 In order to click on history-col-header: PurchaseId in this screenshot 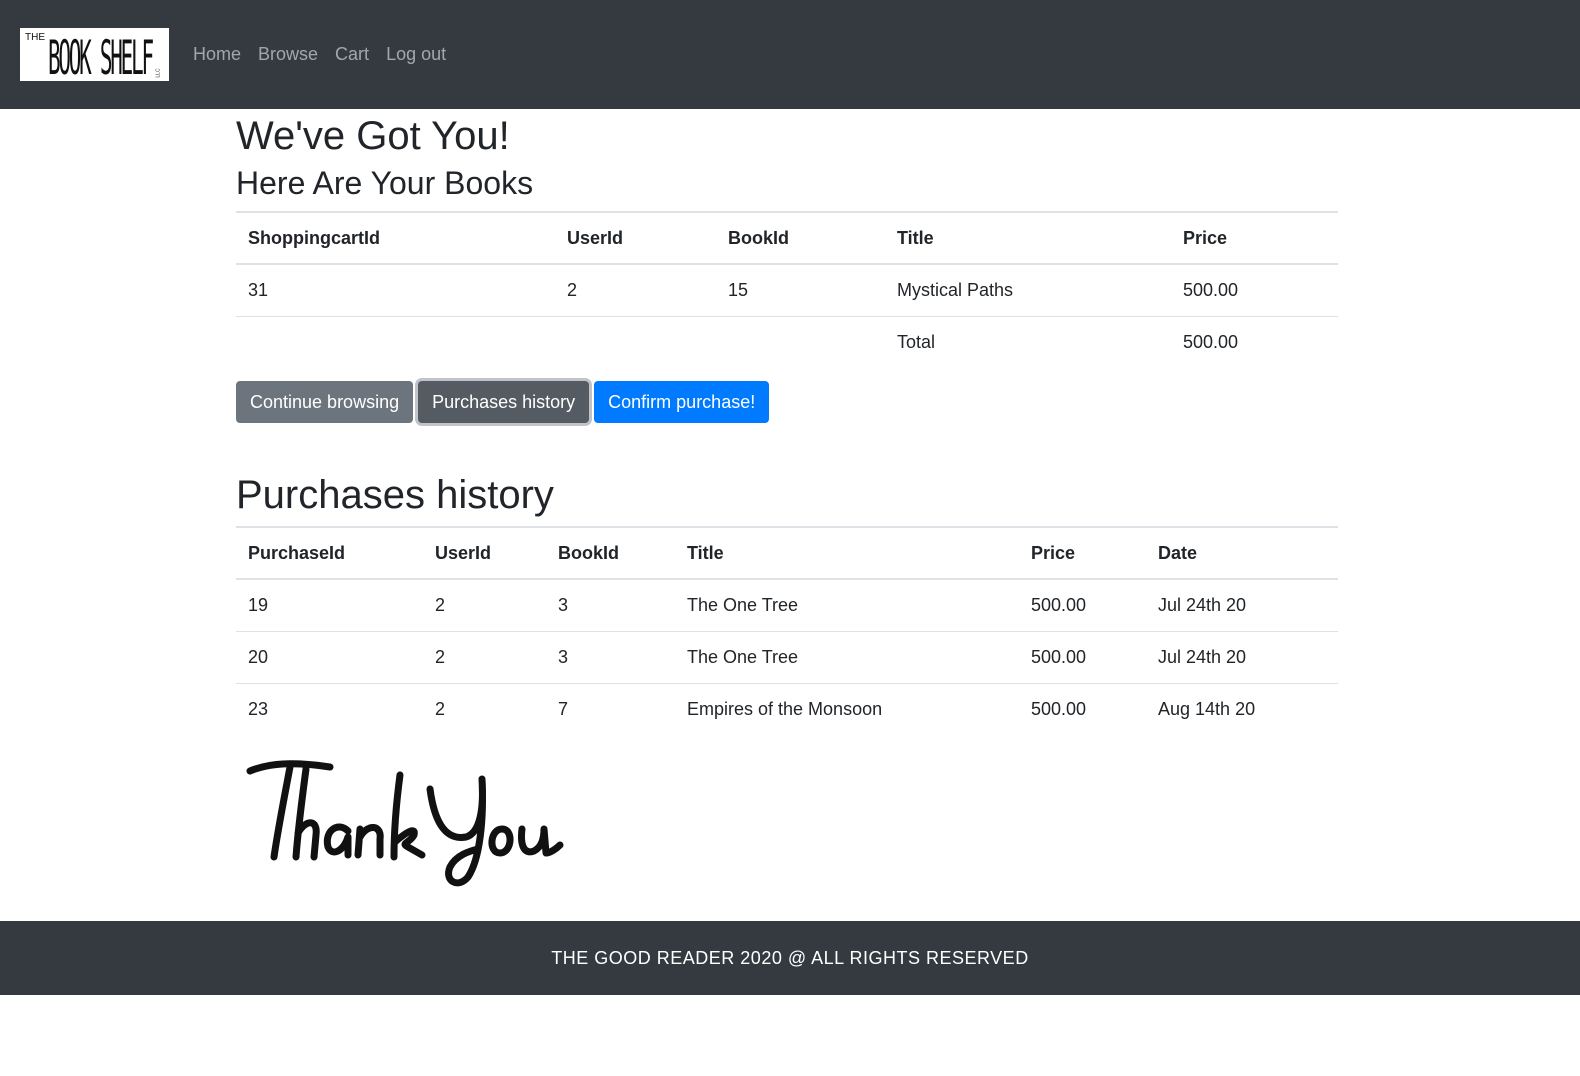, I will do `click(329, 553)`.